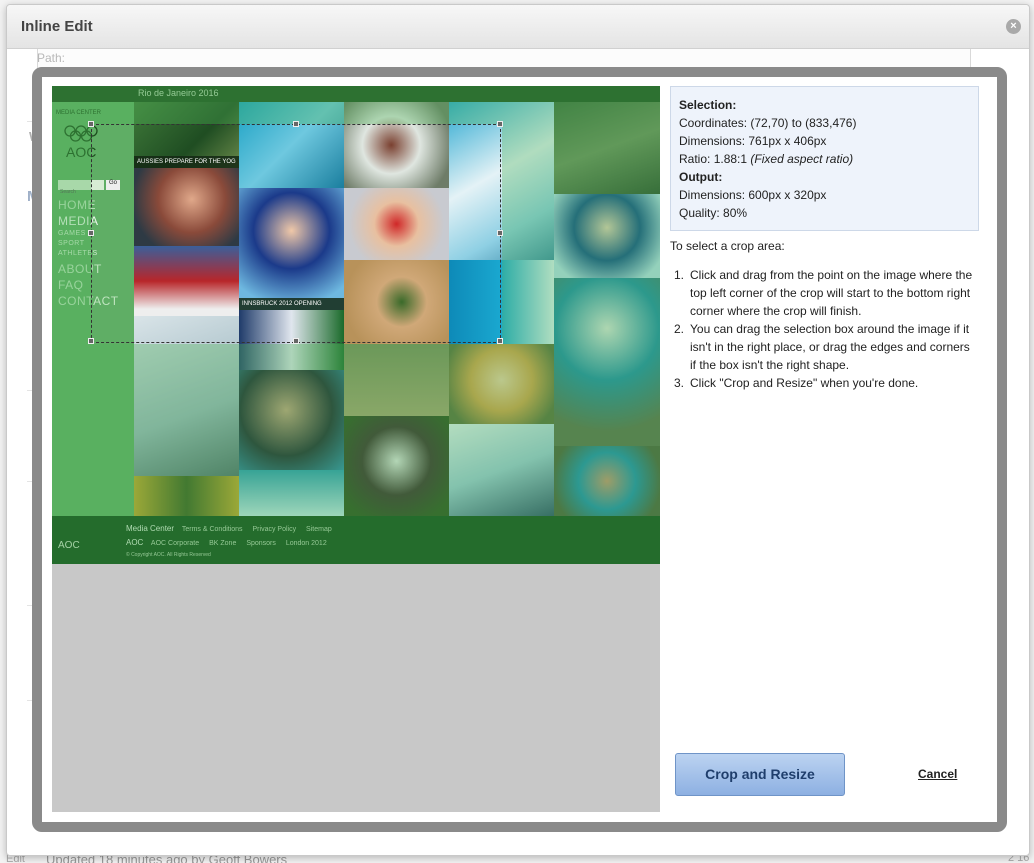 This screenshot has height=863, width=1034. I want to click on ratio-value: 1.88:1, so click(730, 159).